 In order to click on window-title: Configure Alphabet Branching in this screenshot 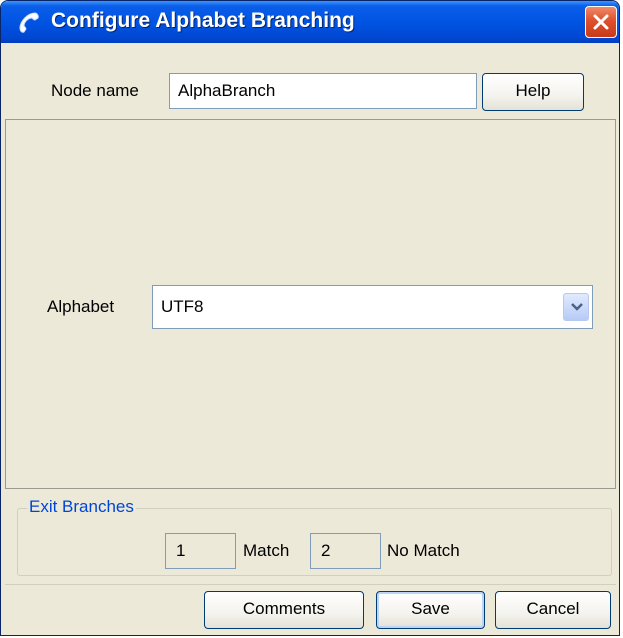, I will do `click(203, 20)`.